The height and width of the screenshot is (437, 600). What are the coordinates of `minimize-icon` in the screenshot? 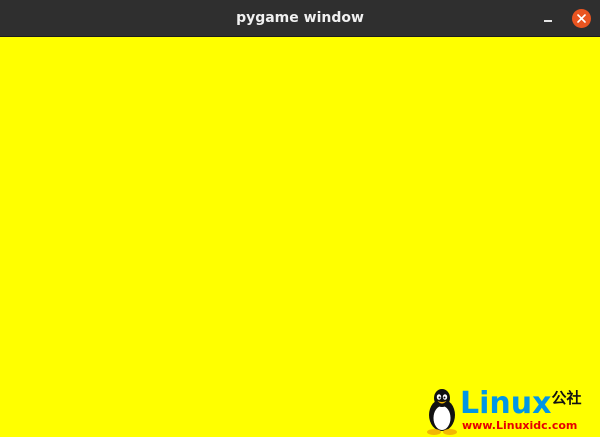 It's located at (548, 21).